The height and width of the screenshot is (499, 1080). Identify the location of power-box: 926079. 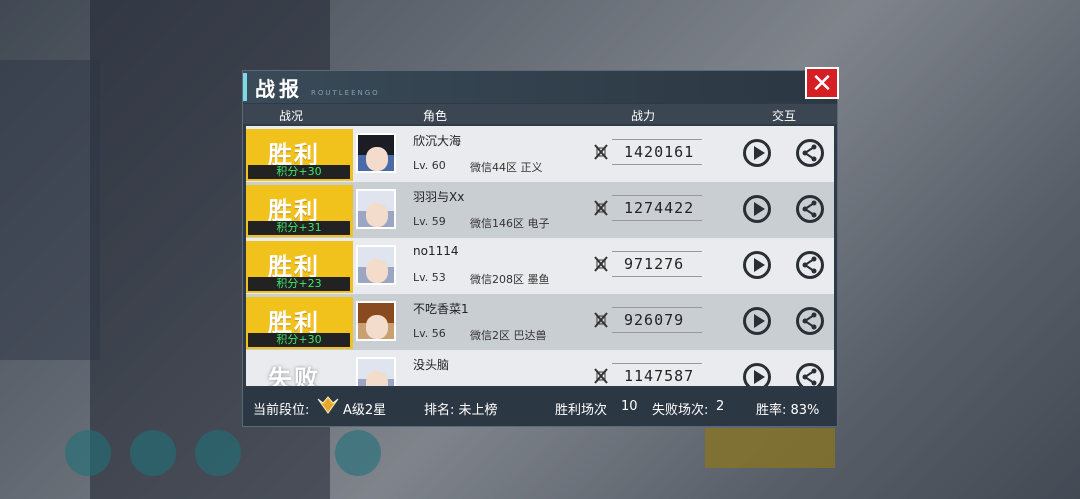
(657, 320).